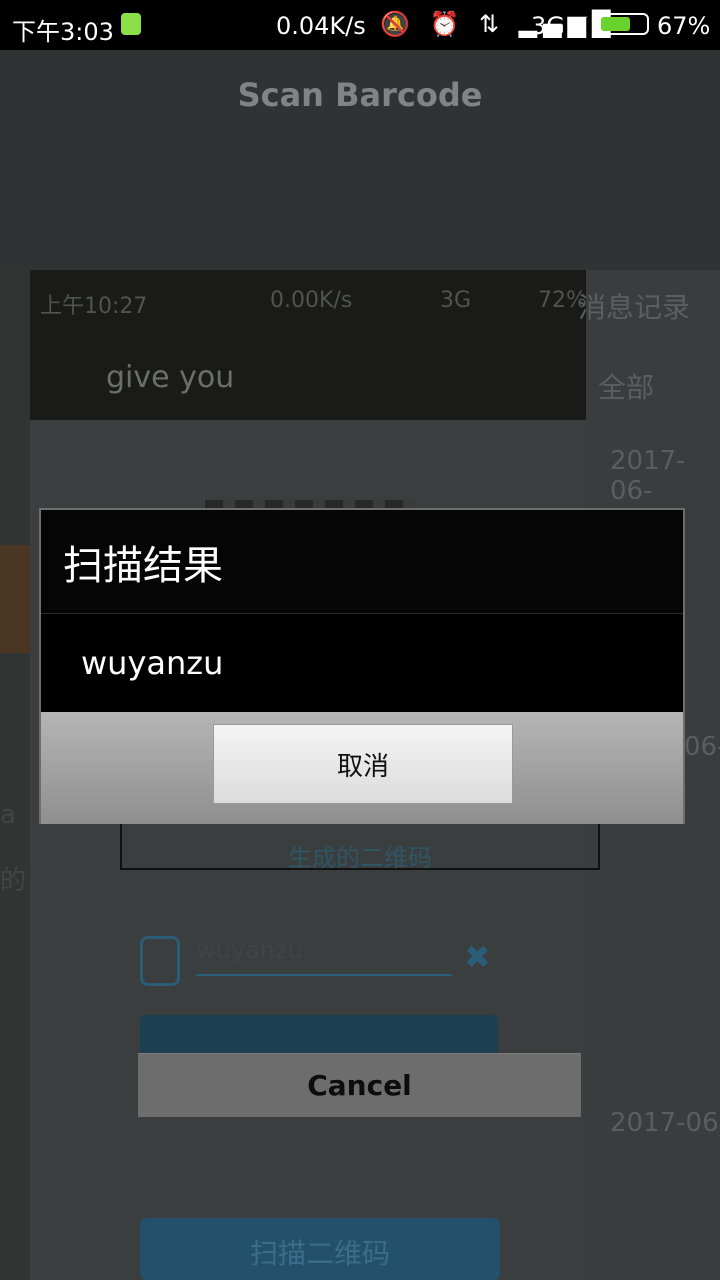 This screenshot has height=1280, width=720. I want to click on battery-icon, so click(623, 24).